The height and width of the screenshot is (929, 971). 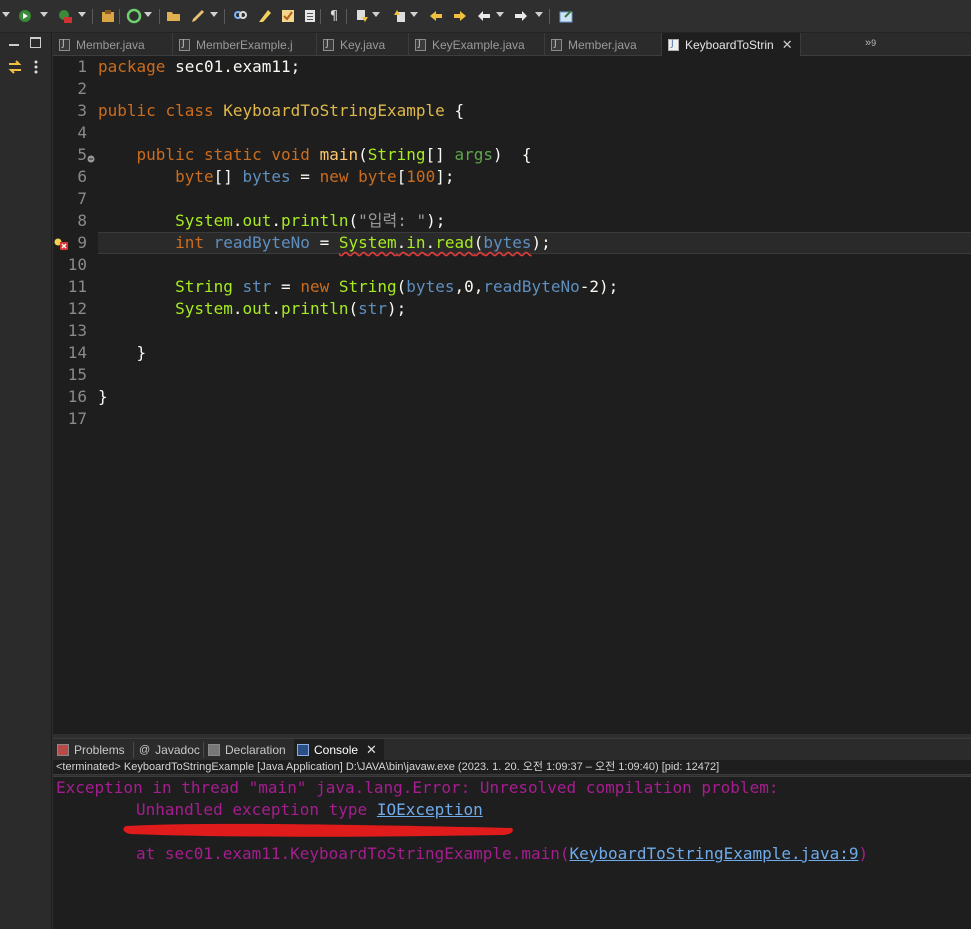 I want to click on right-arrow-icon, so click(x=521, y=16).